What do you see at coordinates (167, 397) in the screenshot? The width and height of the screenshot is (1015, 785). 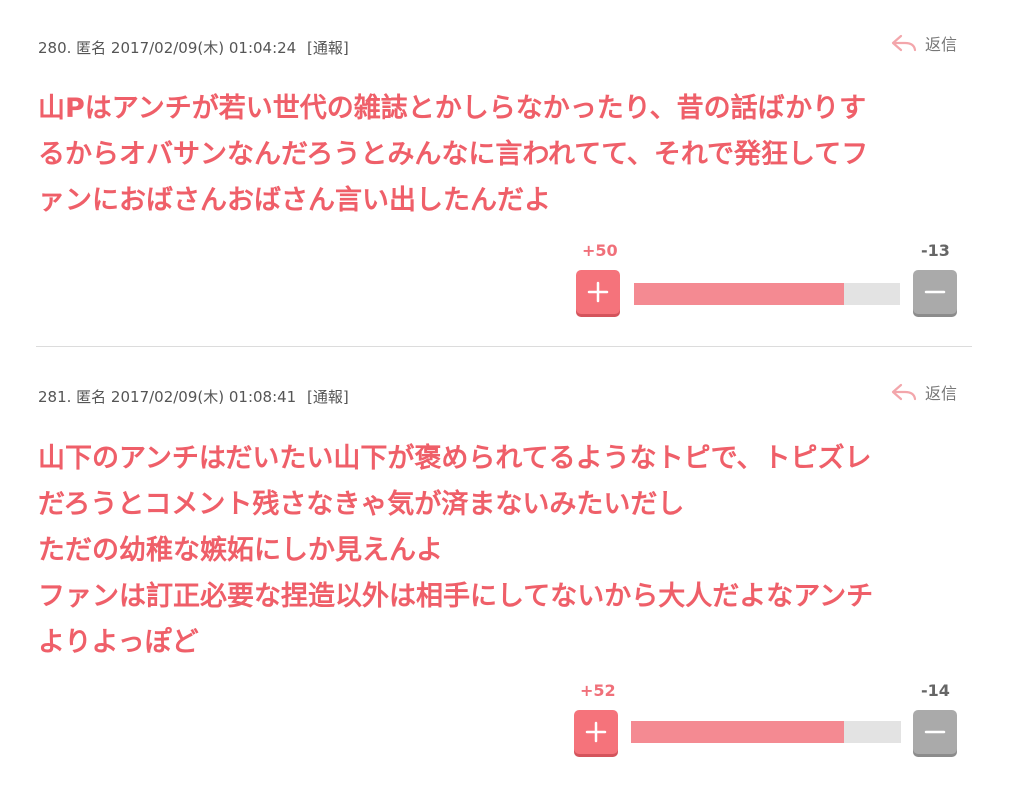 I see `comment-meta-text: 281. 匿名 2017/02/09(木) 01:08:41` at bounding box center [167, 397].